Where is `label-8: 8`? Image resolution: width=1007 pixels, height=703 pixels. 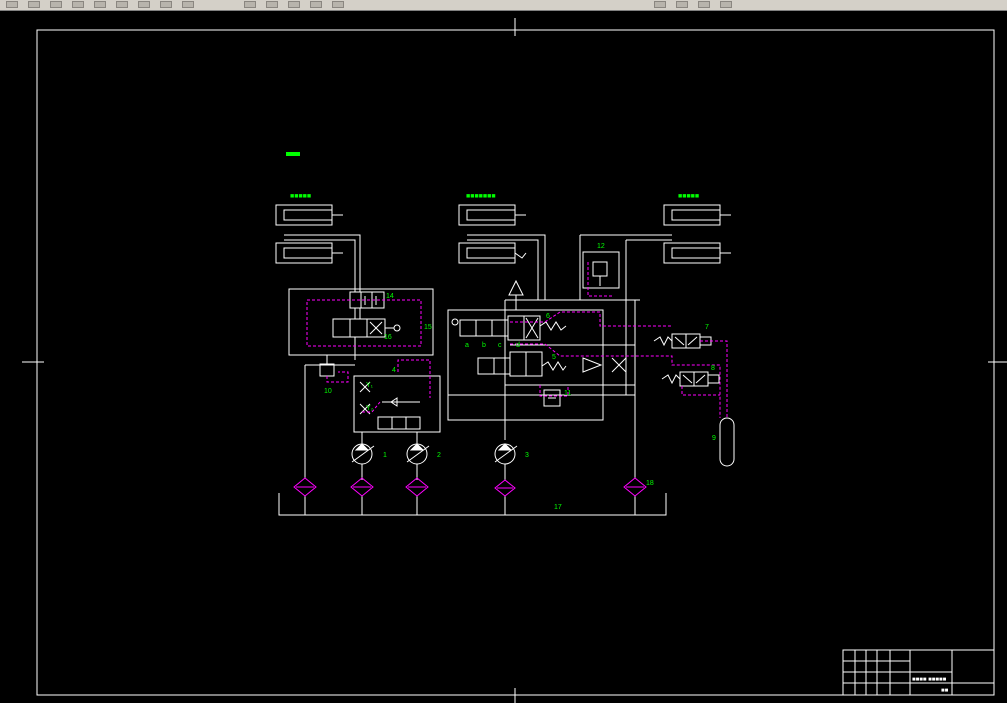 label-8: 8 is located at coordinates (713, 368).